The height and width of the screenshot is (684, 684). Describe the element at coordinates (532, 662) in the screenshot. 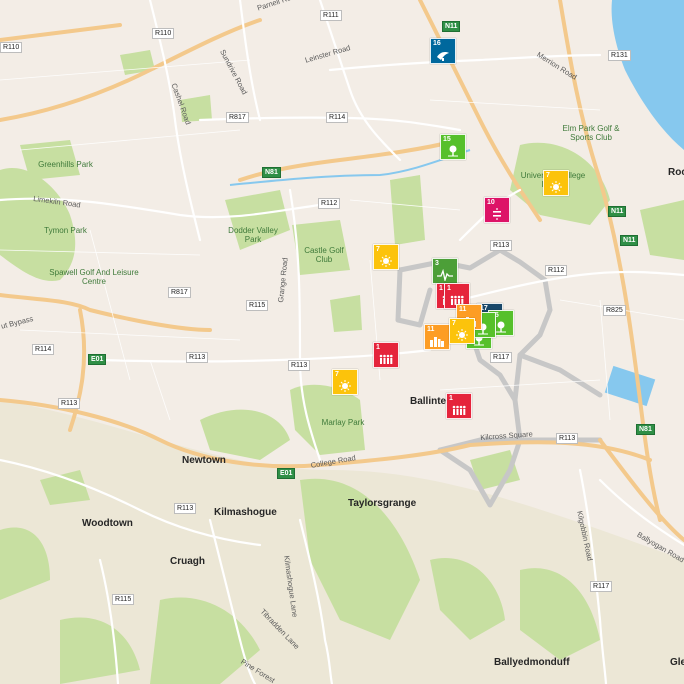

I see `place-label: Ballyedmonduff` at that location.